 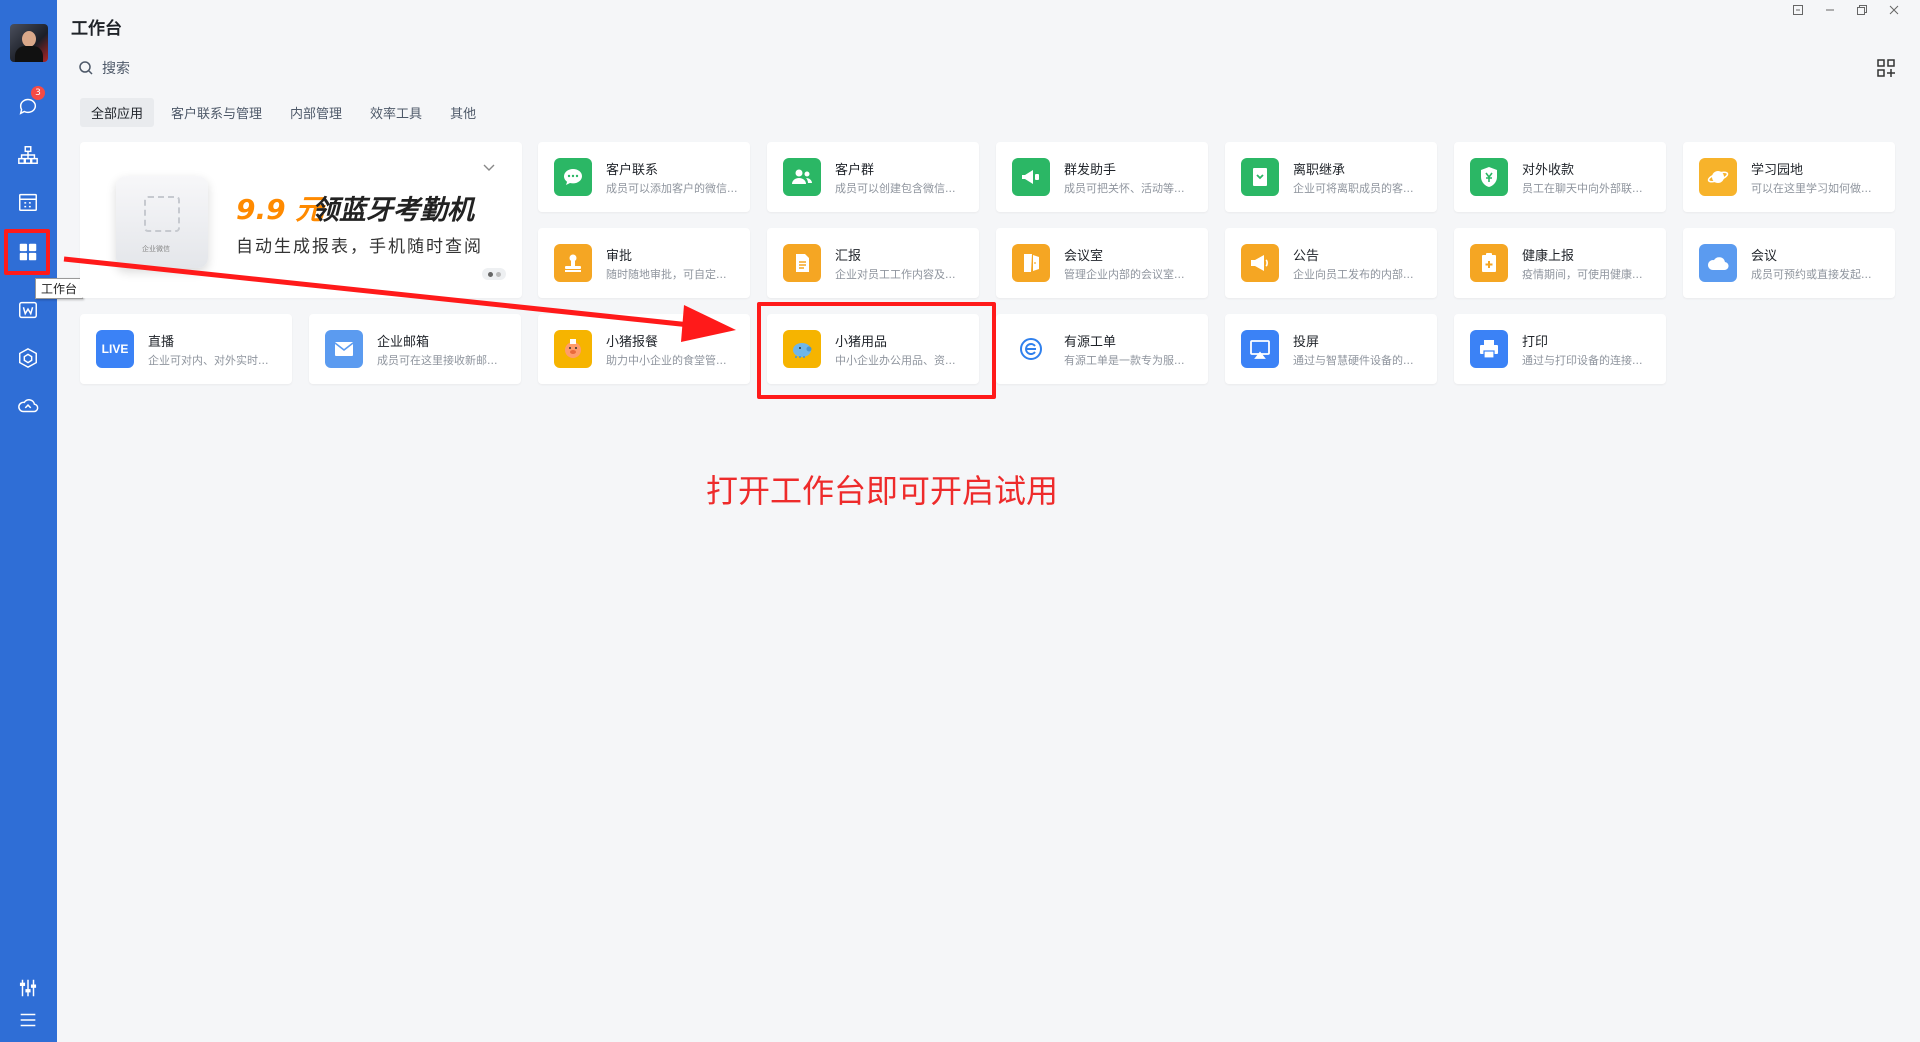 What do you see at coordinates (489, 167) in the screenshot?
I see `chevron-down-icon` at bounding box center [489, 167].